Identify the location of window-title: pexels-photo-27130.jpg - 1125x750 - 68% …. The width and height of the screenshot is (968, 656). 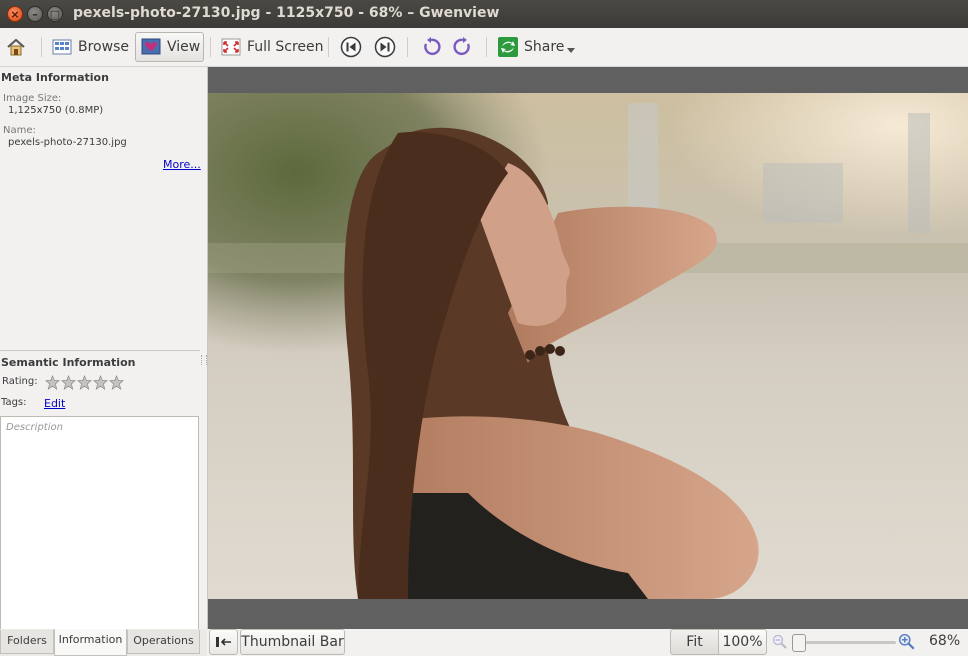
(286, 13).